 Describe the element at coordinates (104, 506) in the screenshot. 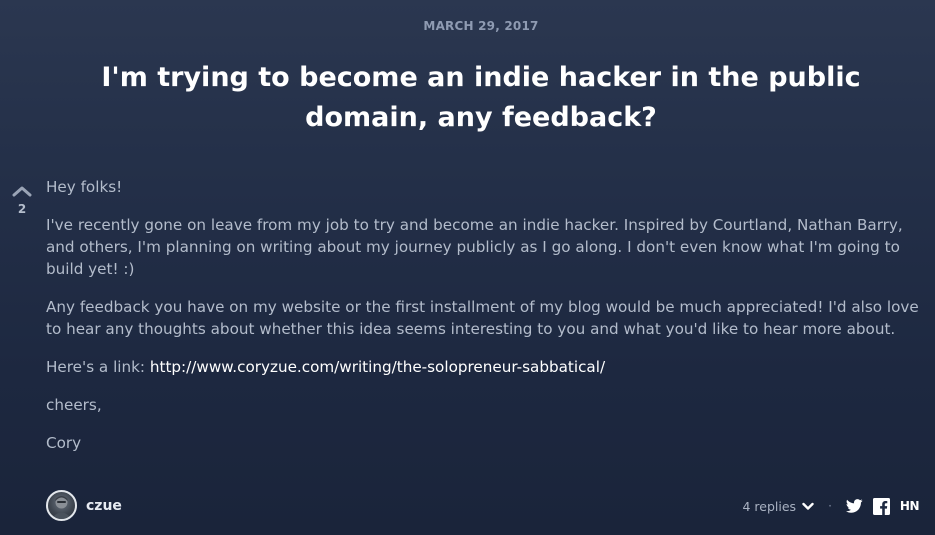

I see `username: czue` at that location.